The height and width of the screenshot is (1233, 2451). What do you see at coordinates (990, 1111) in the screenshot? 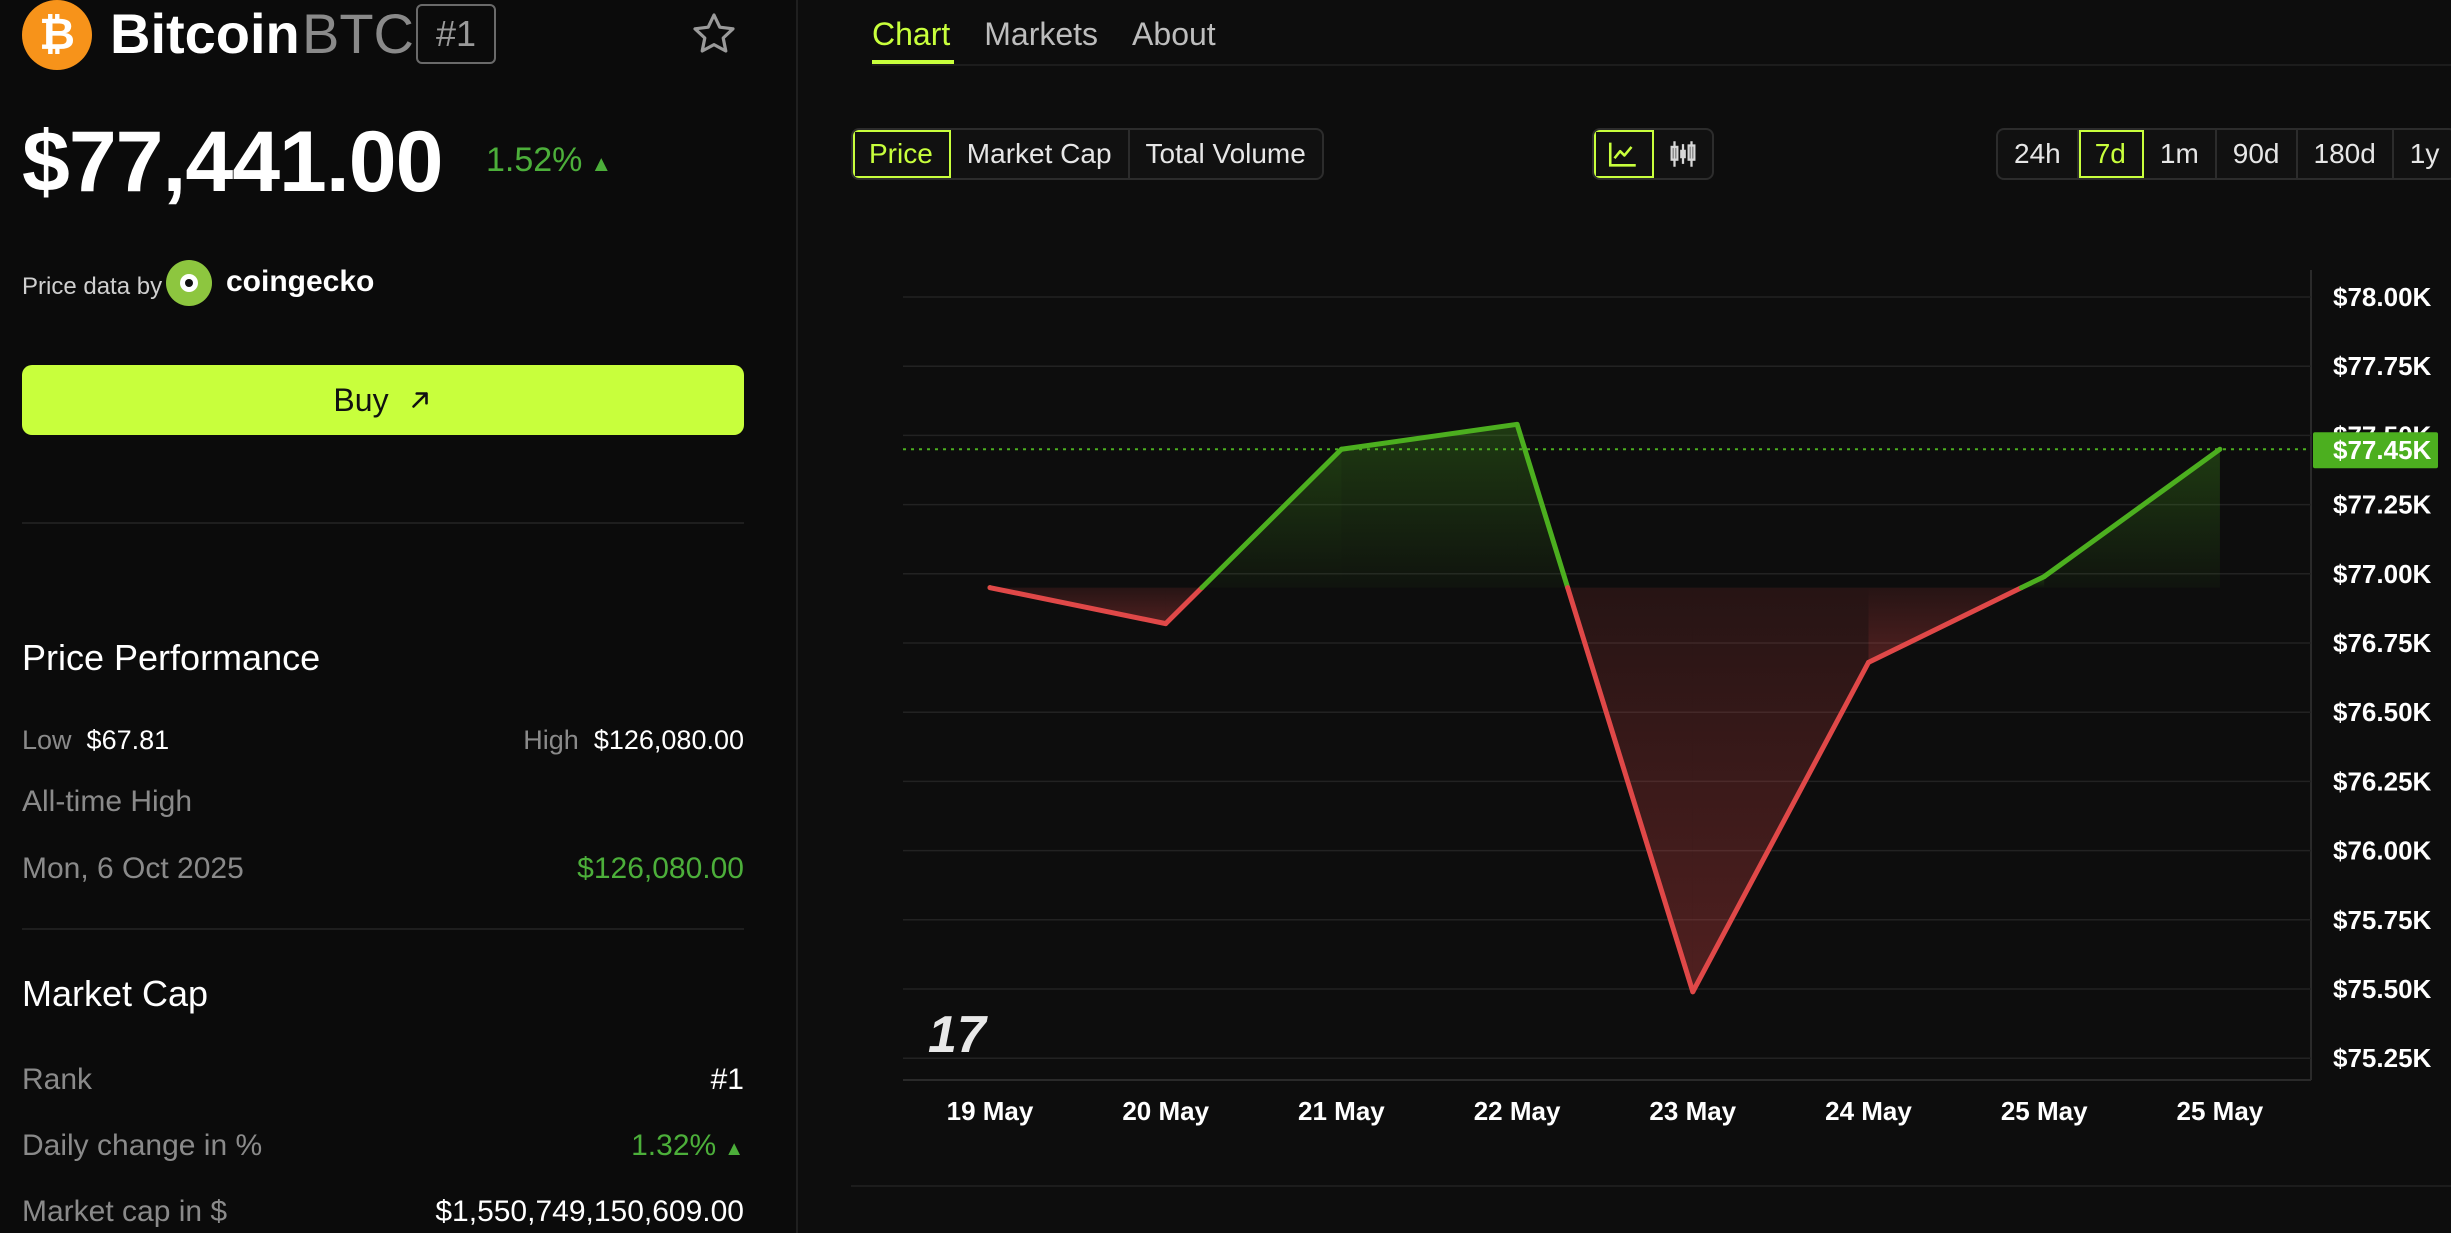
I see `x-tick-label: 19 May` at bounding box center [990, 1111].